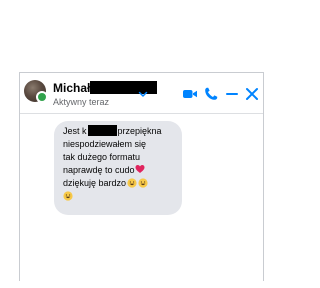 This screenshot has width=320, height=288. Describe the element at coordinates (75, 131) in the screenshot. I see `message-segment: Jest k` at that location.